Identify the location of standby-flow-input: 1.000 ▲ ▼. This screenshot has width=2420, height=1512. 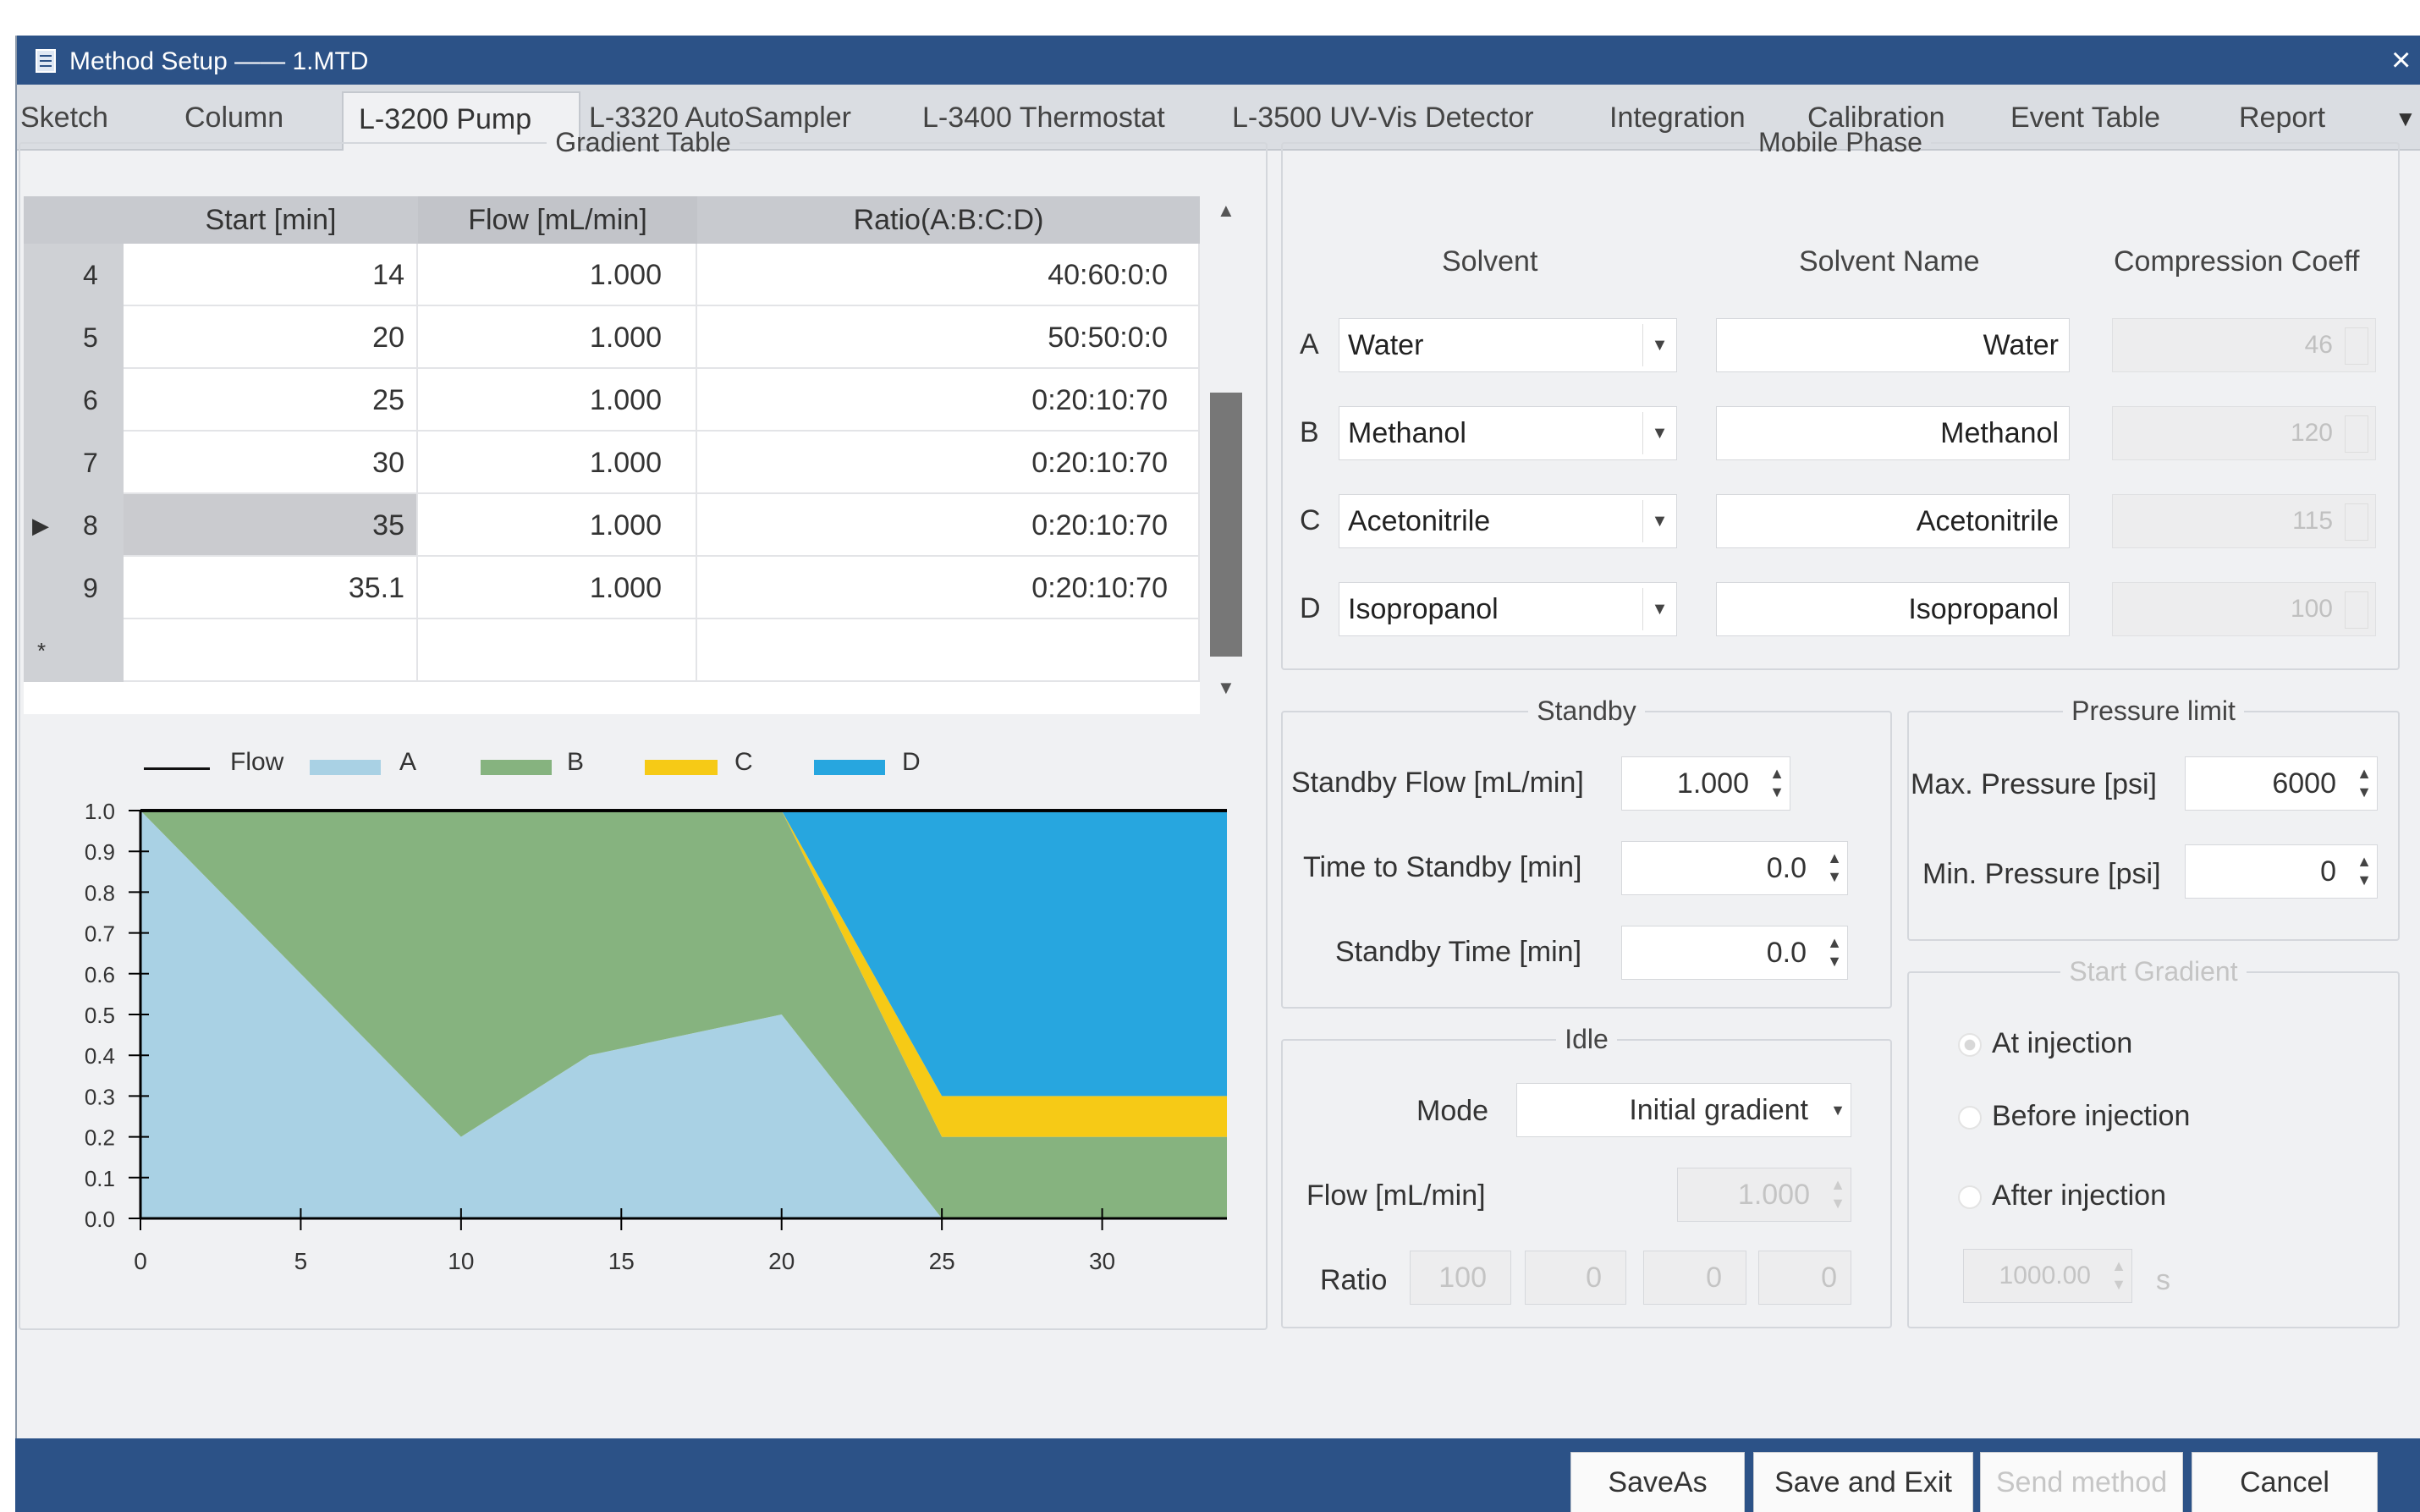
(1705, 784).